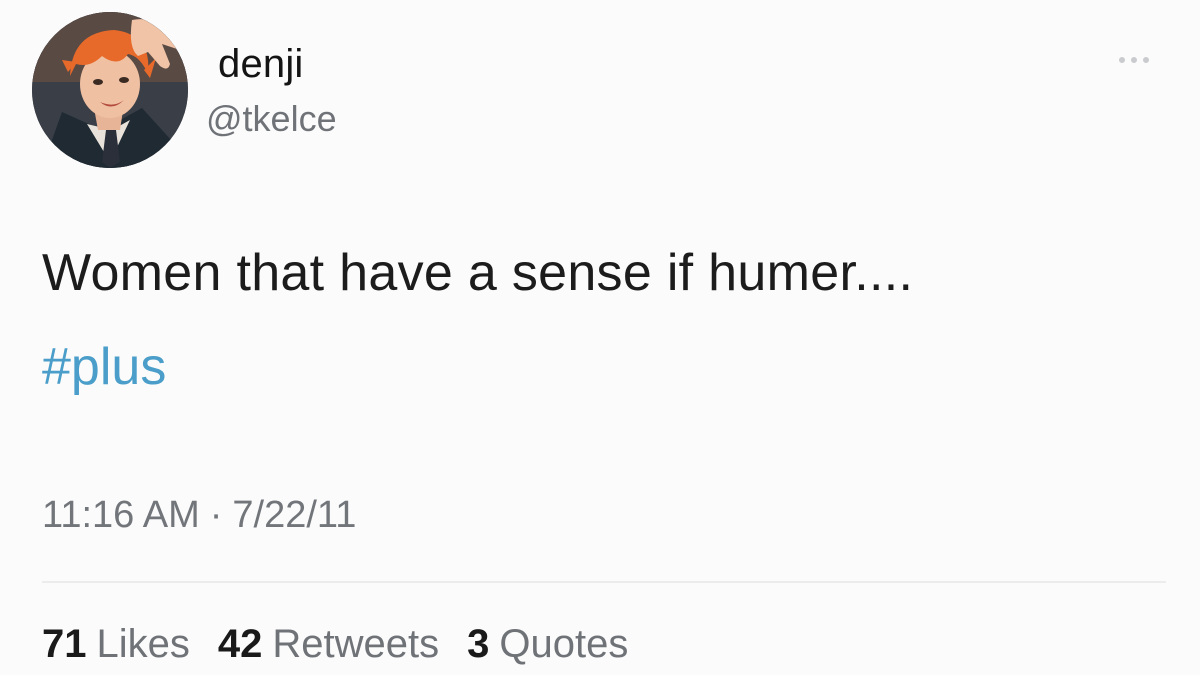 The image size is (1200, 675). What do you see at coordinates (261, 64) in the screenshot?
I see `display-name: denji` at bounding box center [261, 64].